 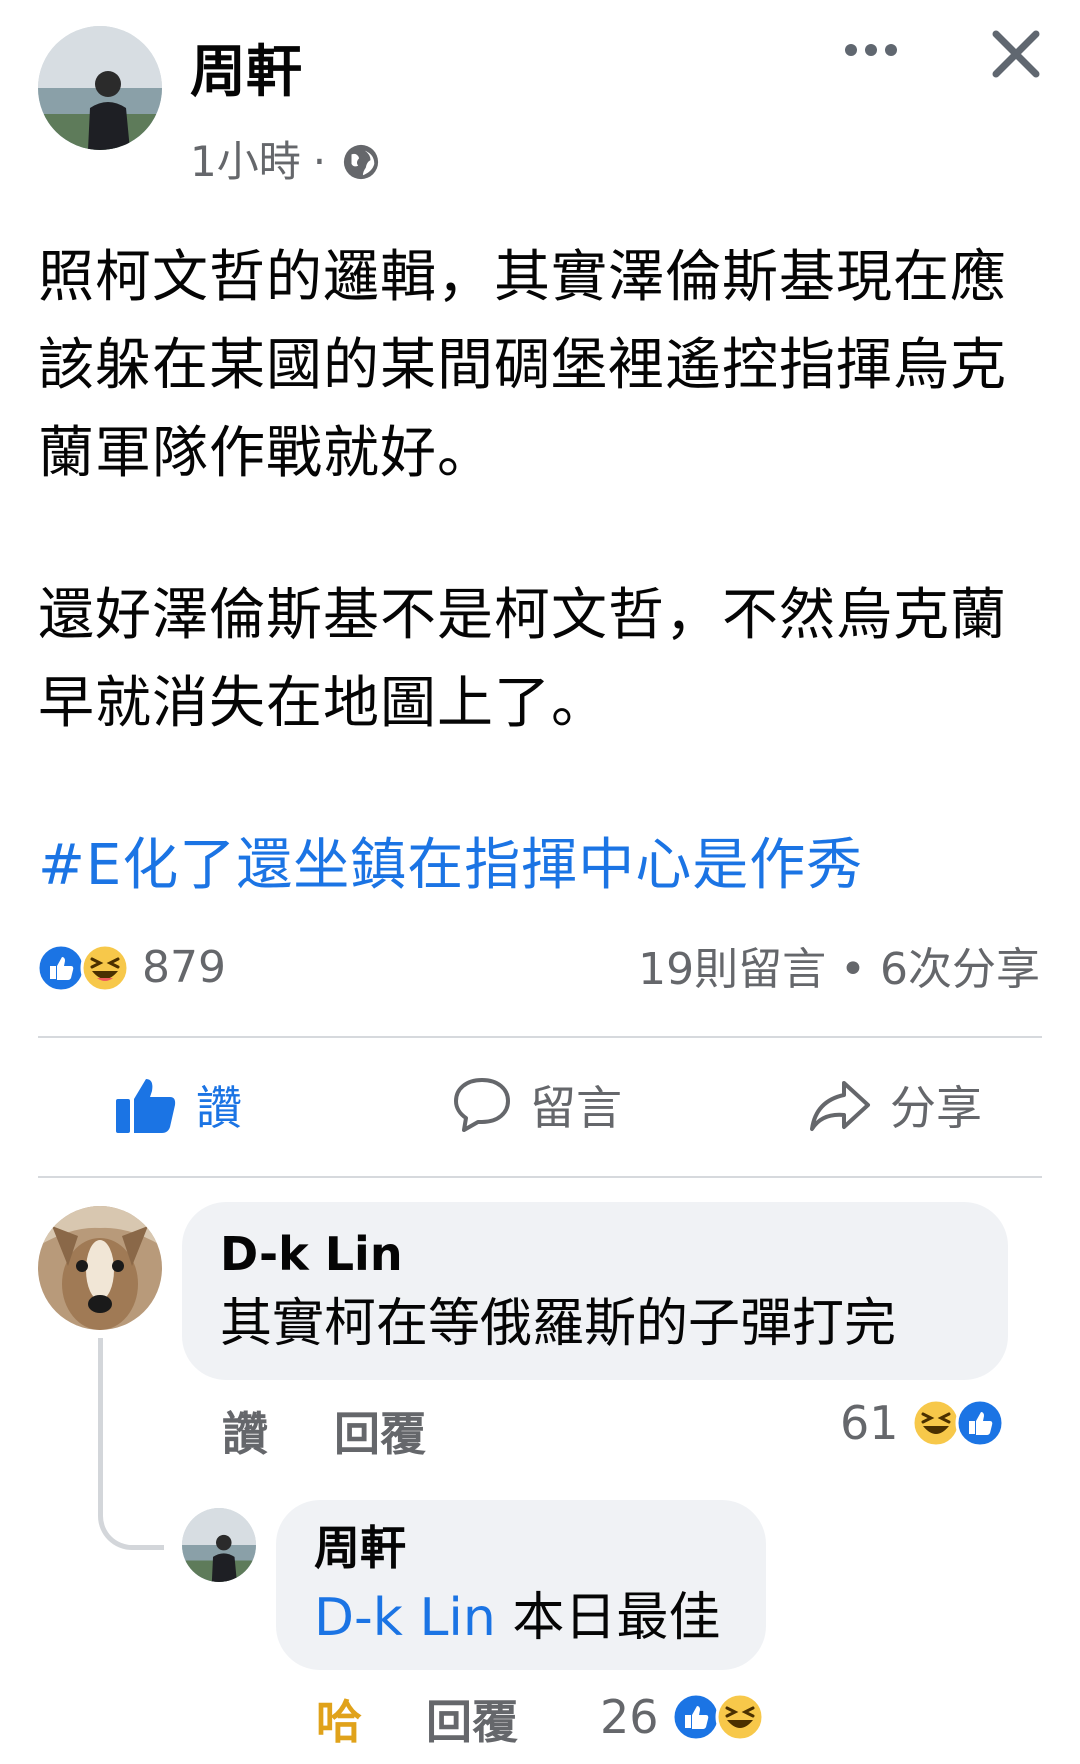 I want to click on reply-reactions: 26, so click(x=682, y=1717).